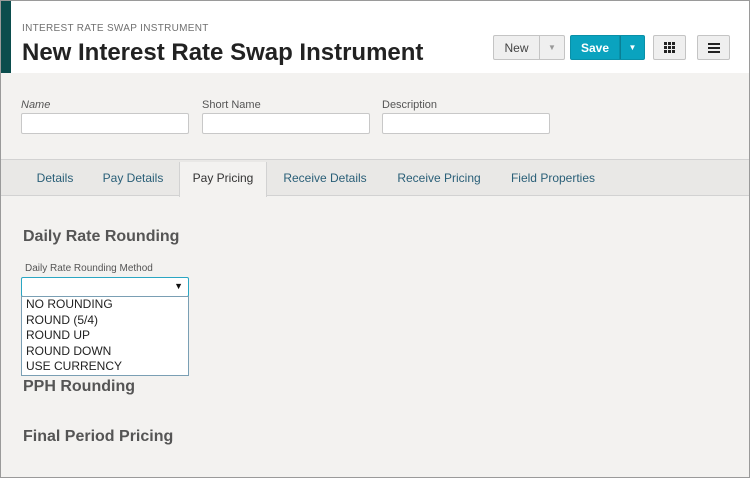  Describe the element at coordinates (223, 179) in the screenshot. I see `tab-pay-pricing: Pay Pricing` at that location.